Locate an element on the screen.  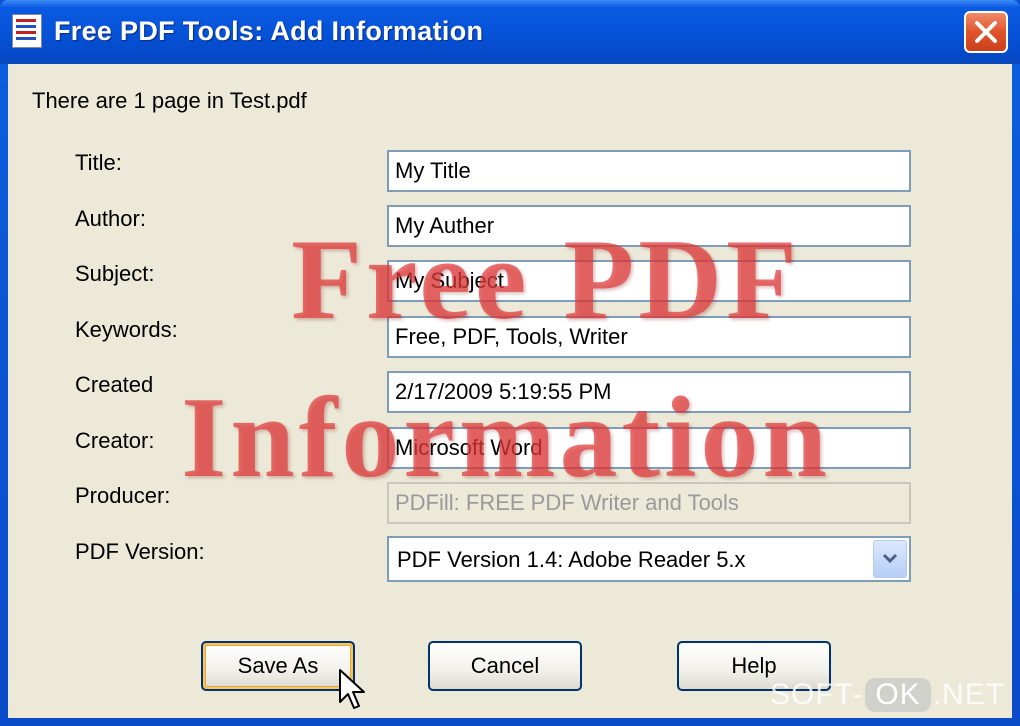
creator-input is located at coordinates (649, 448).